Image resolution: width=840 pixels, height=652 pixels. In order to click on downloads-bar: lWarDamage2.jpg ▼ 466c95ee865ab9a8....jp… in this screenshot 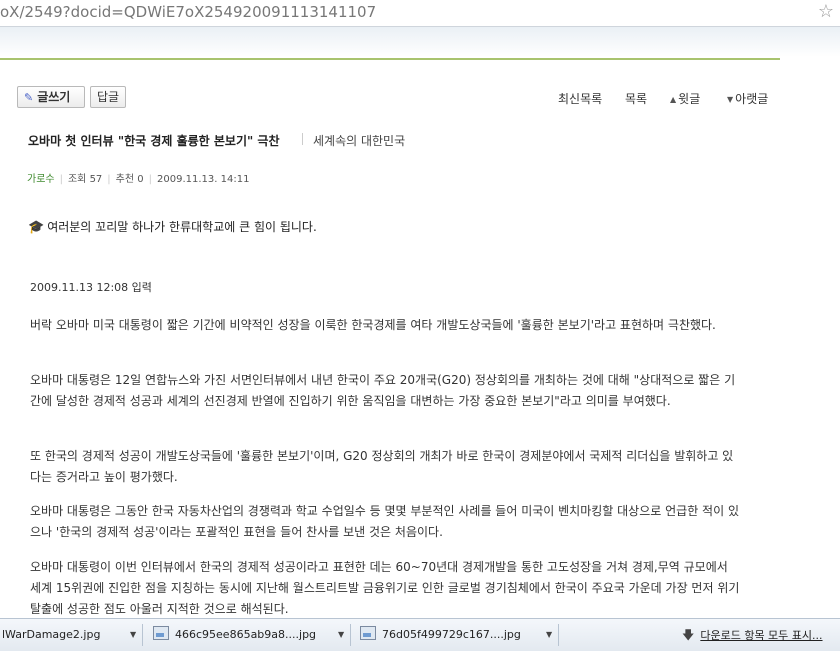, I will do `click(420, 634)`.